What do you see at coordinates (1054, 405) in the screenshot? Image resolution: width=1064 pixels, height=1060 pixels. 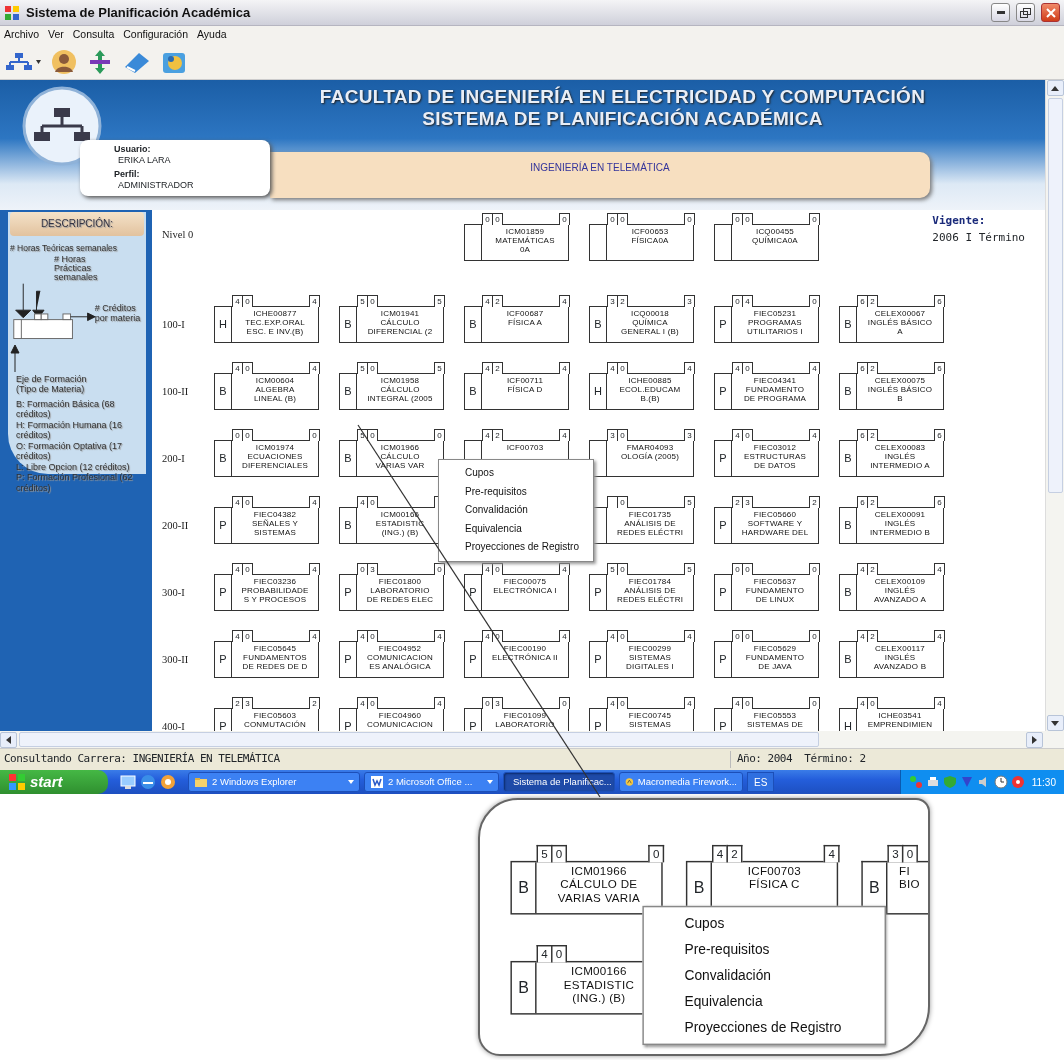 I see `vertical-scrollbar` at bounding box center [1054, 405].